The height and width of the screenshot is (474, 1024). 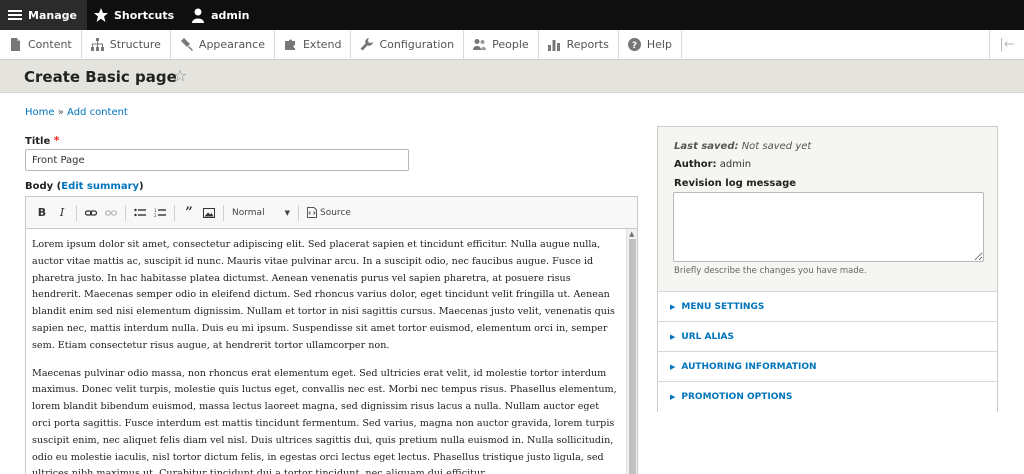 I want to click on tray-item-content: Content, so click(x=41, y=44).